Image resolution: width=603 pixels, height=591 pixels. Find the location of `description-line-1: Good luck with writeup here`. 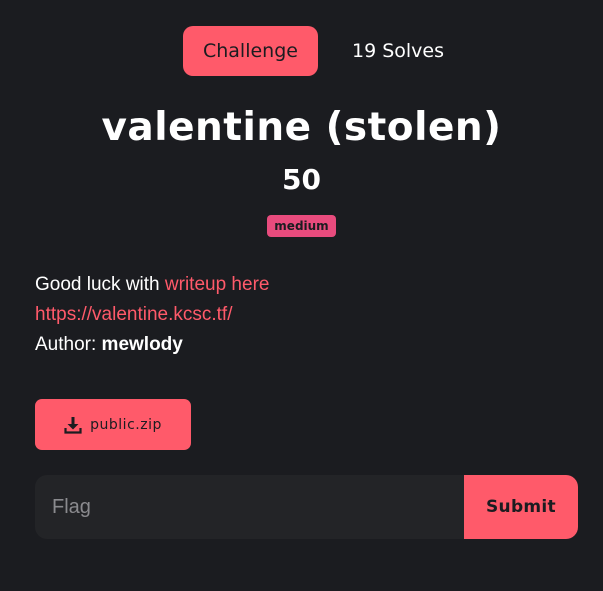

description-line-1: Good luck with writeup here is located at coordinates (305, 285).